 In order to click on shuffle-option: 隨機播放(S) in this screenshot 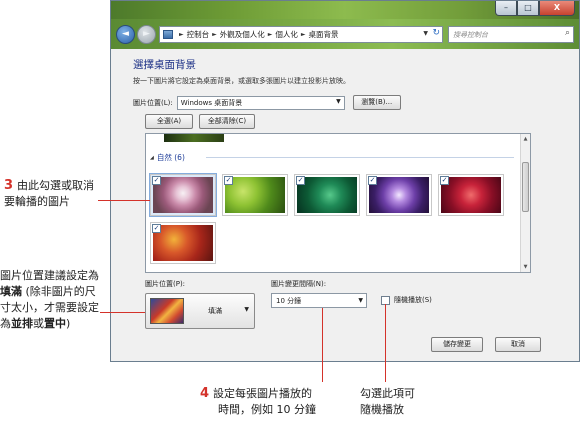, I will do `click(406, 300)`.